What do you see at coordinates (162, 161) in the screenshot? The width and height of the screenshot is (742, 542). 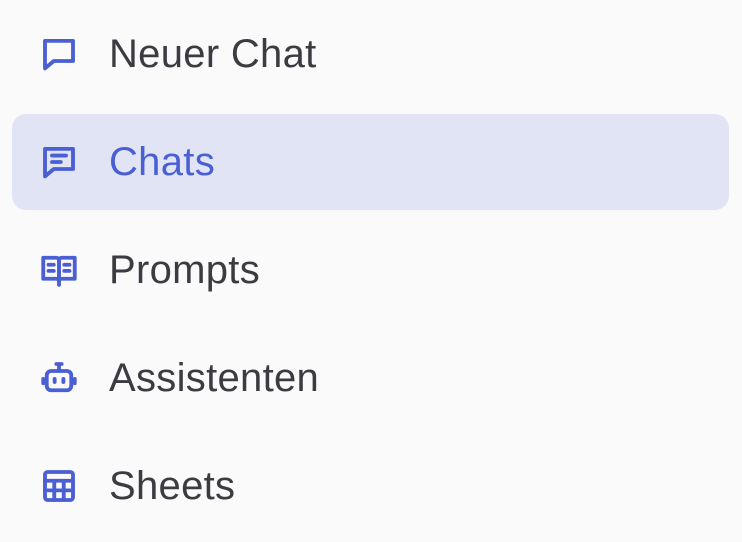 I see `sidebar-item-label: Chats` at bounding box center [162, 161].